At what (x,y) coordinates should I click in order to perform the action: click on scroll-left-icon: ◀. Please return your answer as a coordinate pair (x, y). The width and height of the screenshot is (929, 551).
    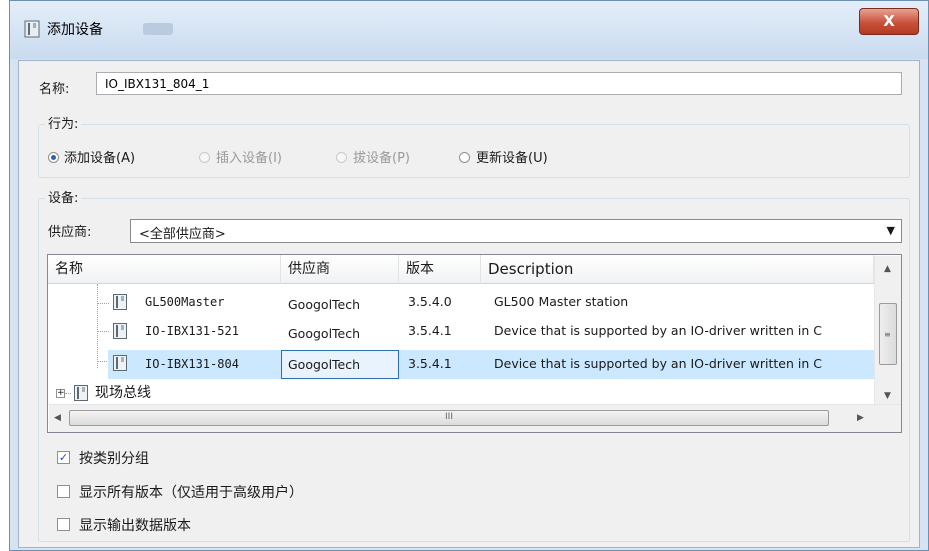
    Looking at the image, I should click on (57, 418).